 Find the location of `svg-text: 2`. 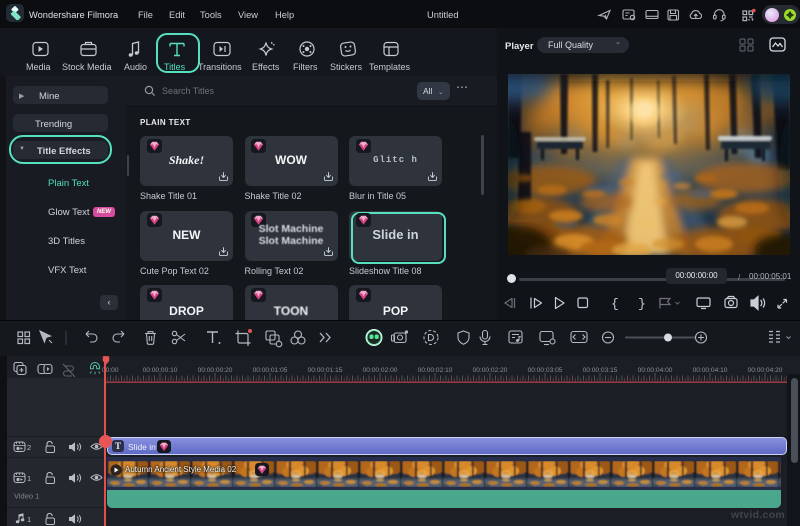

svg-text: 2 is located at coordinates (29, 447).